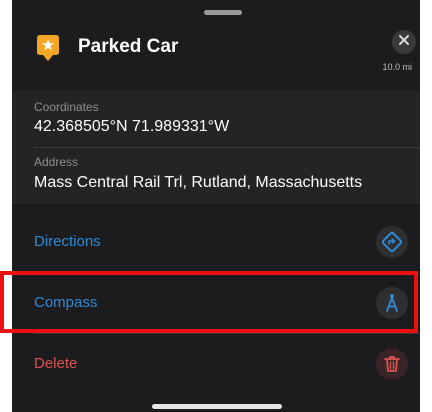 Image resolution: width=432 pixels, height=412 pixels. What do you see at coordinates (67, 241) in the screenshot?
I see `directions-label: Directions` at bounding box center [67, 241].